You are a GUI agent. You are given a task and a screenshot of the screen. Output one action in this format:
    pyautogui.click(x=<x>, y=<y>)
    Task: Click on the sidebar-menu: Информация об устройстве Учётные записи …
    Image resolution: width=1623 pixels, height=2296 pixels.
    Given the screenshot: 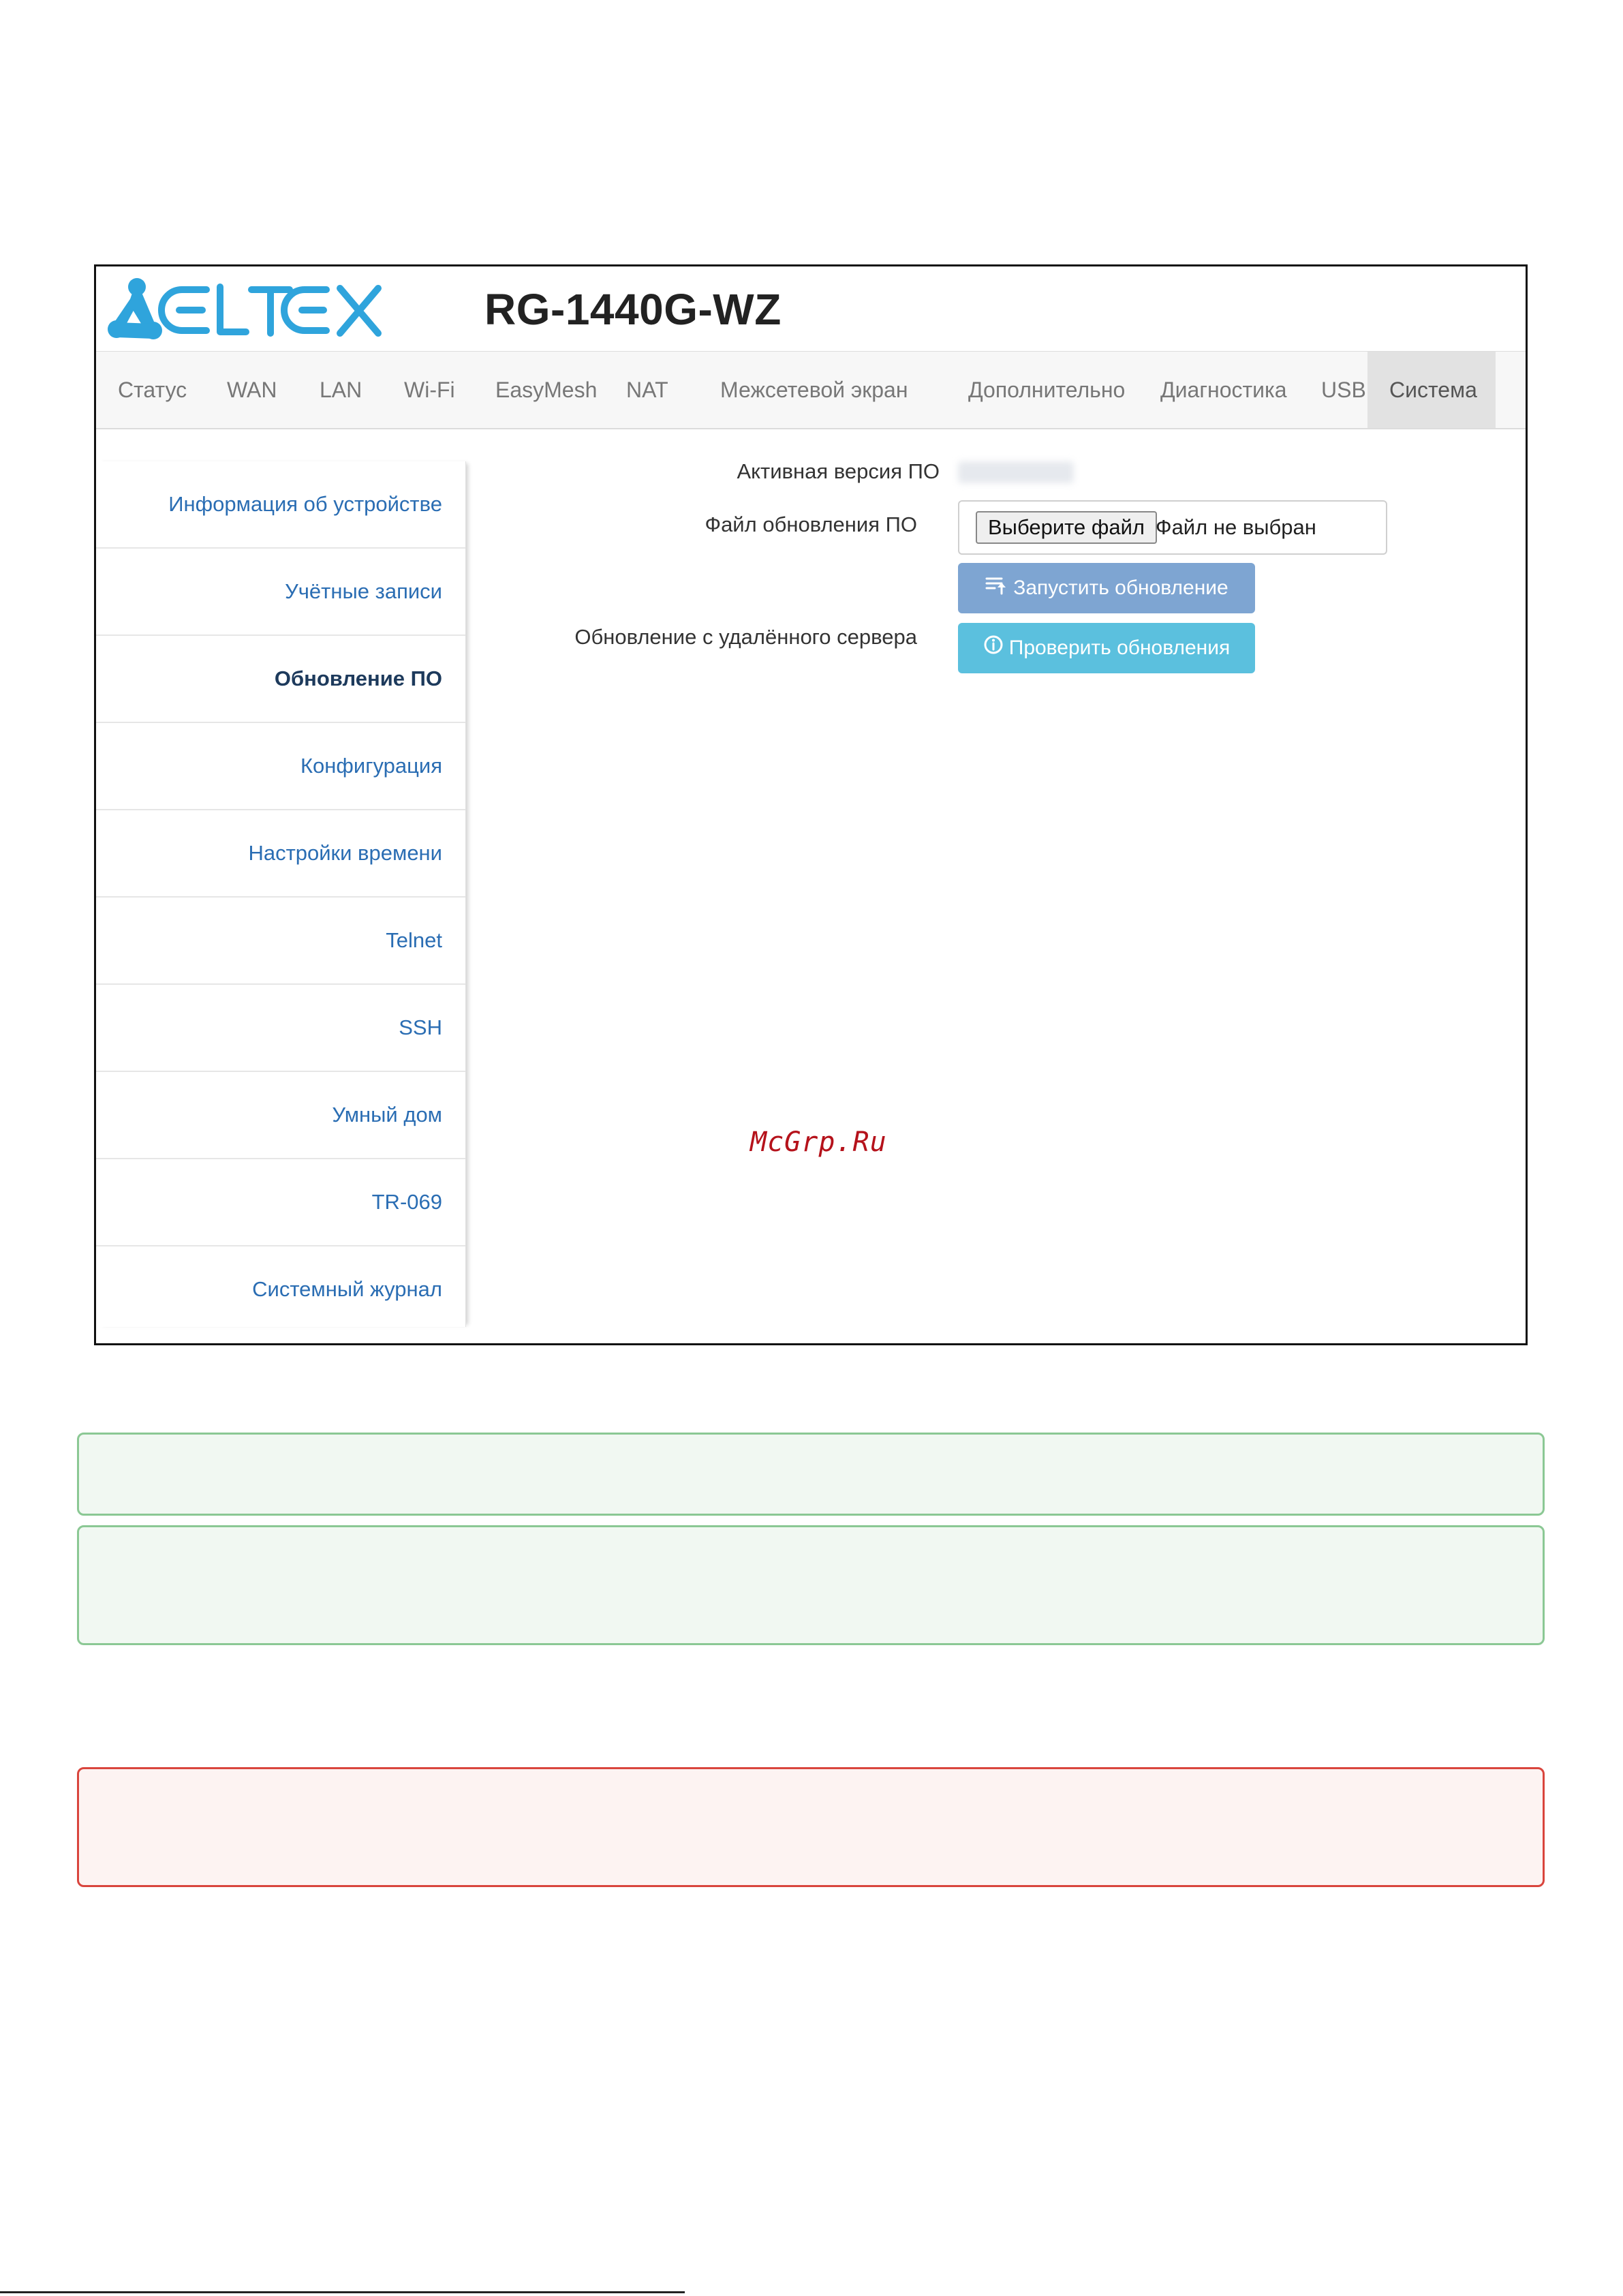 What is the action you would take?
    pyautogui.click(x=281, y=894)
    